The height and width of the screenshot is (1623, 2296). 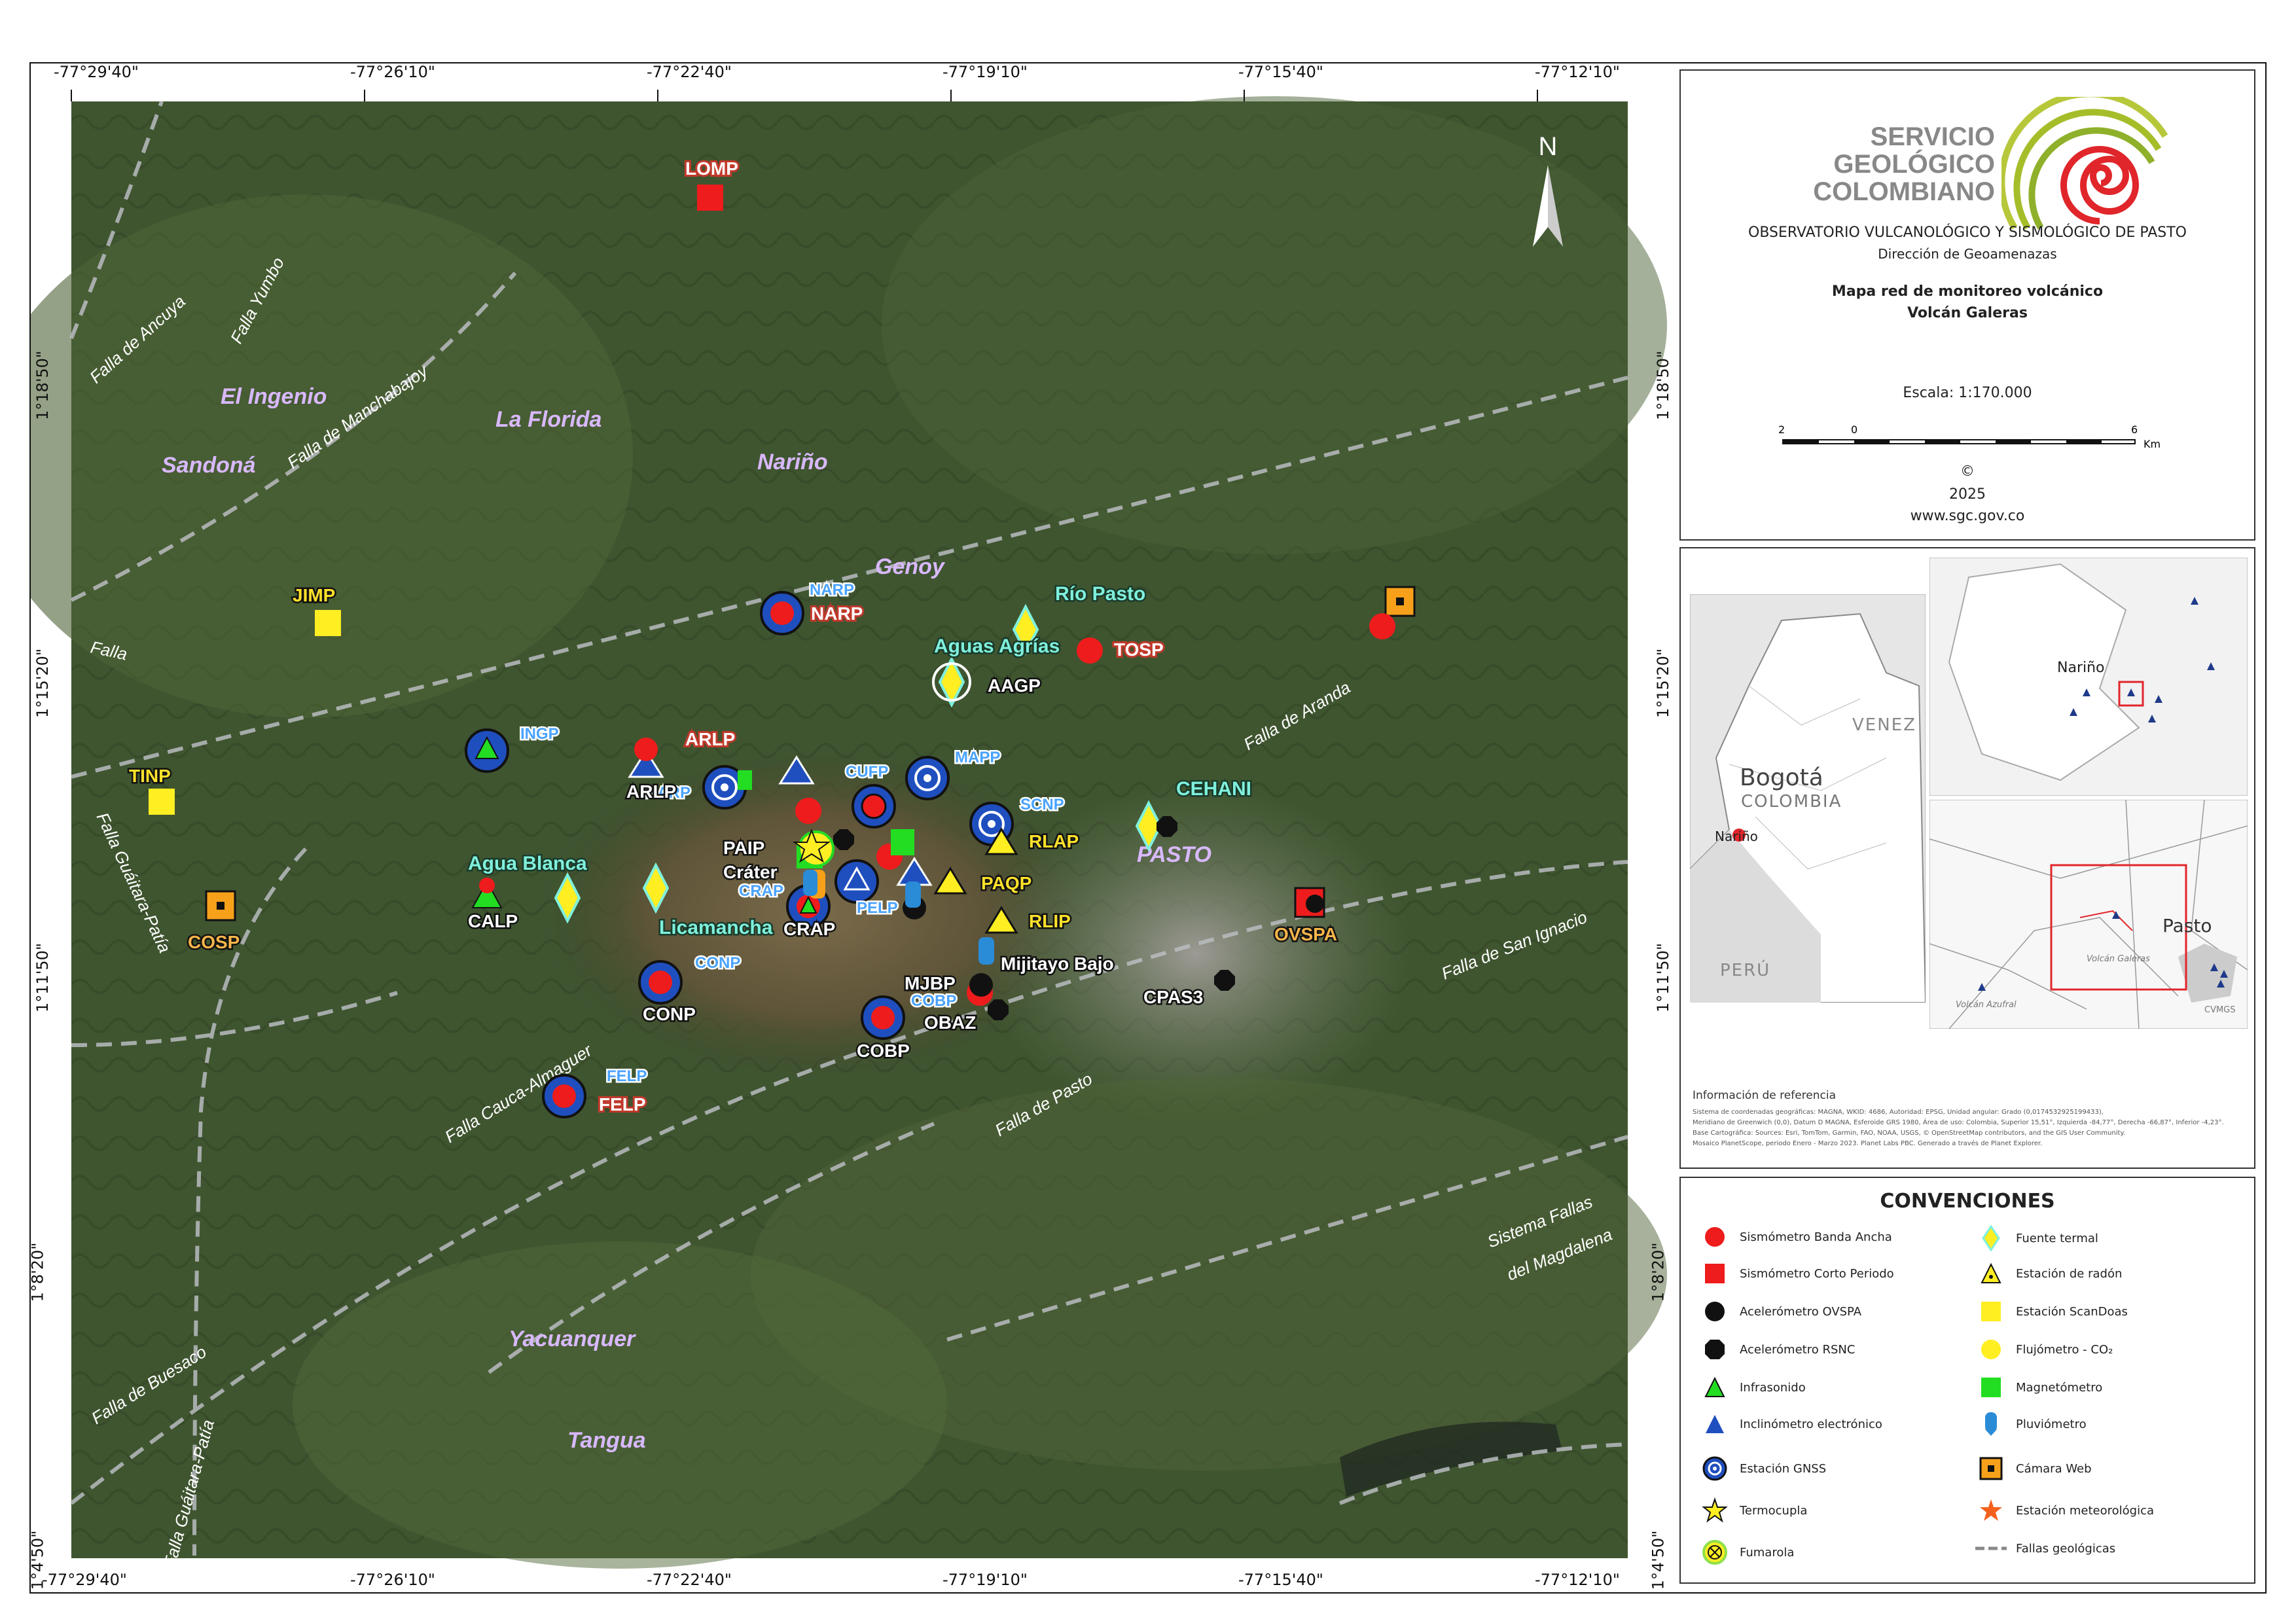 What do you see at coordinates (660, 982) in the screenshot?
I see `conp-marker` at bounding box center [660, 982].